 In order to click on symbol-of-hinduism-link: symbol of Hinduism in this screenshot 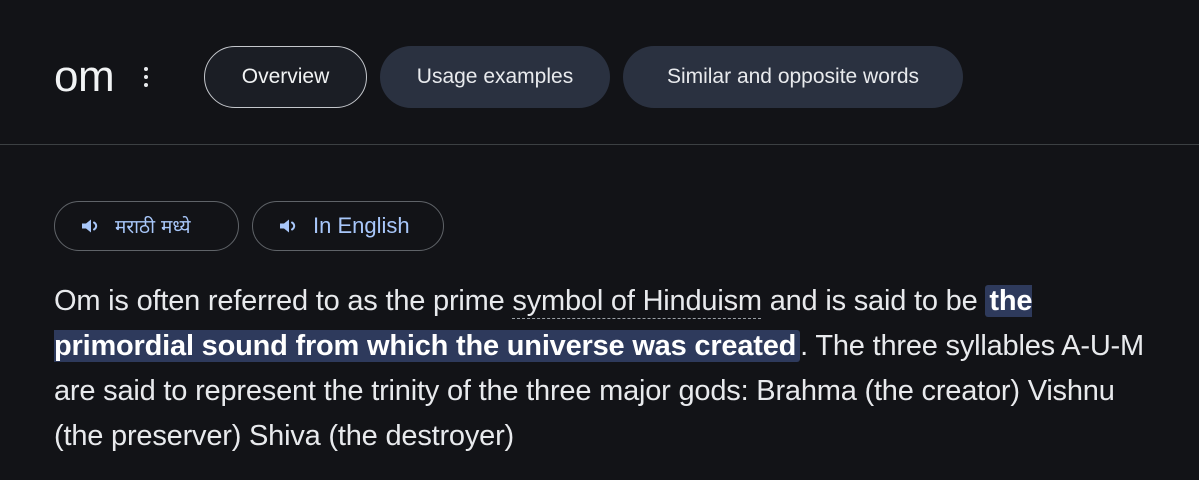, I will do `click(637, 301)`.